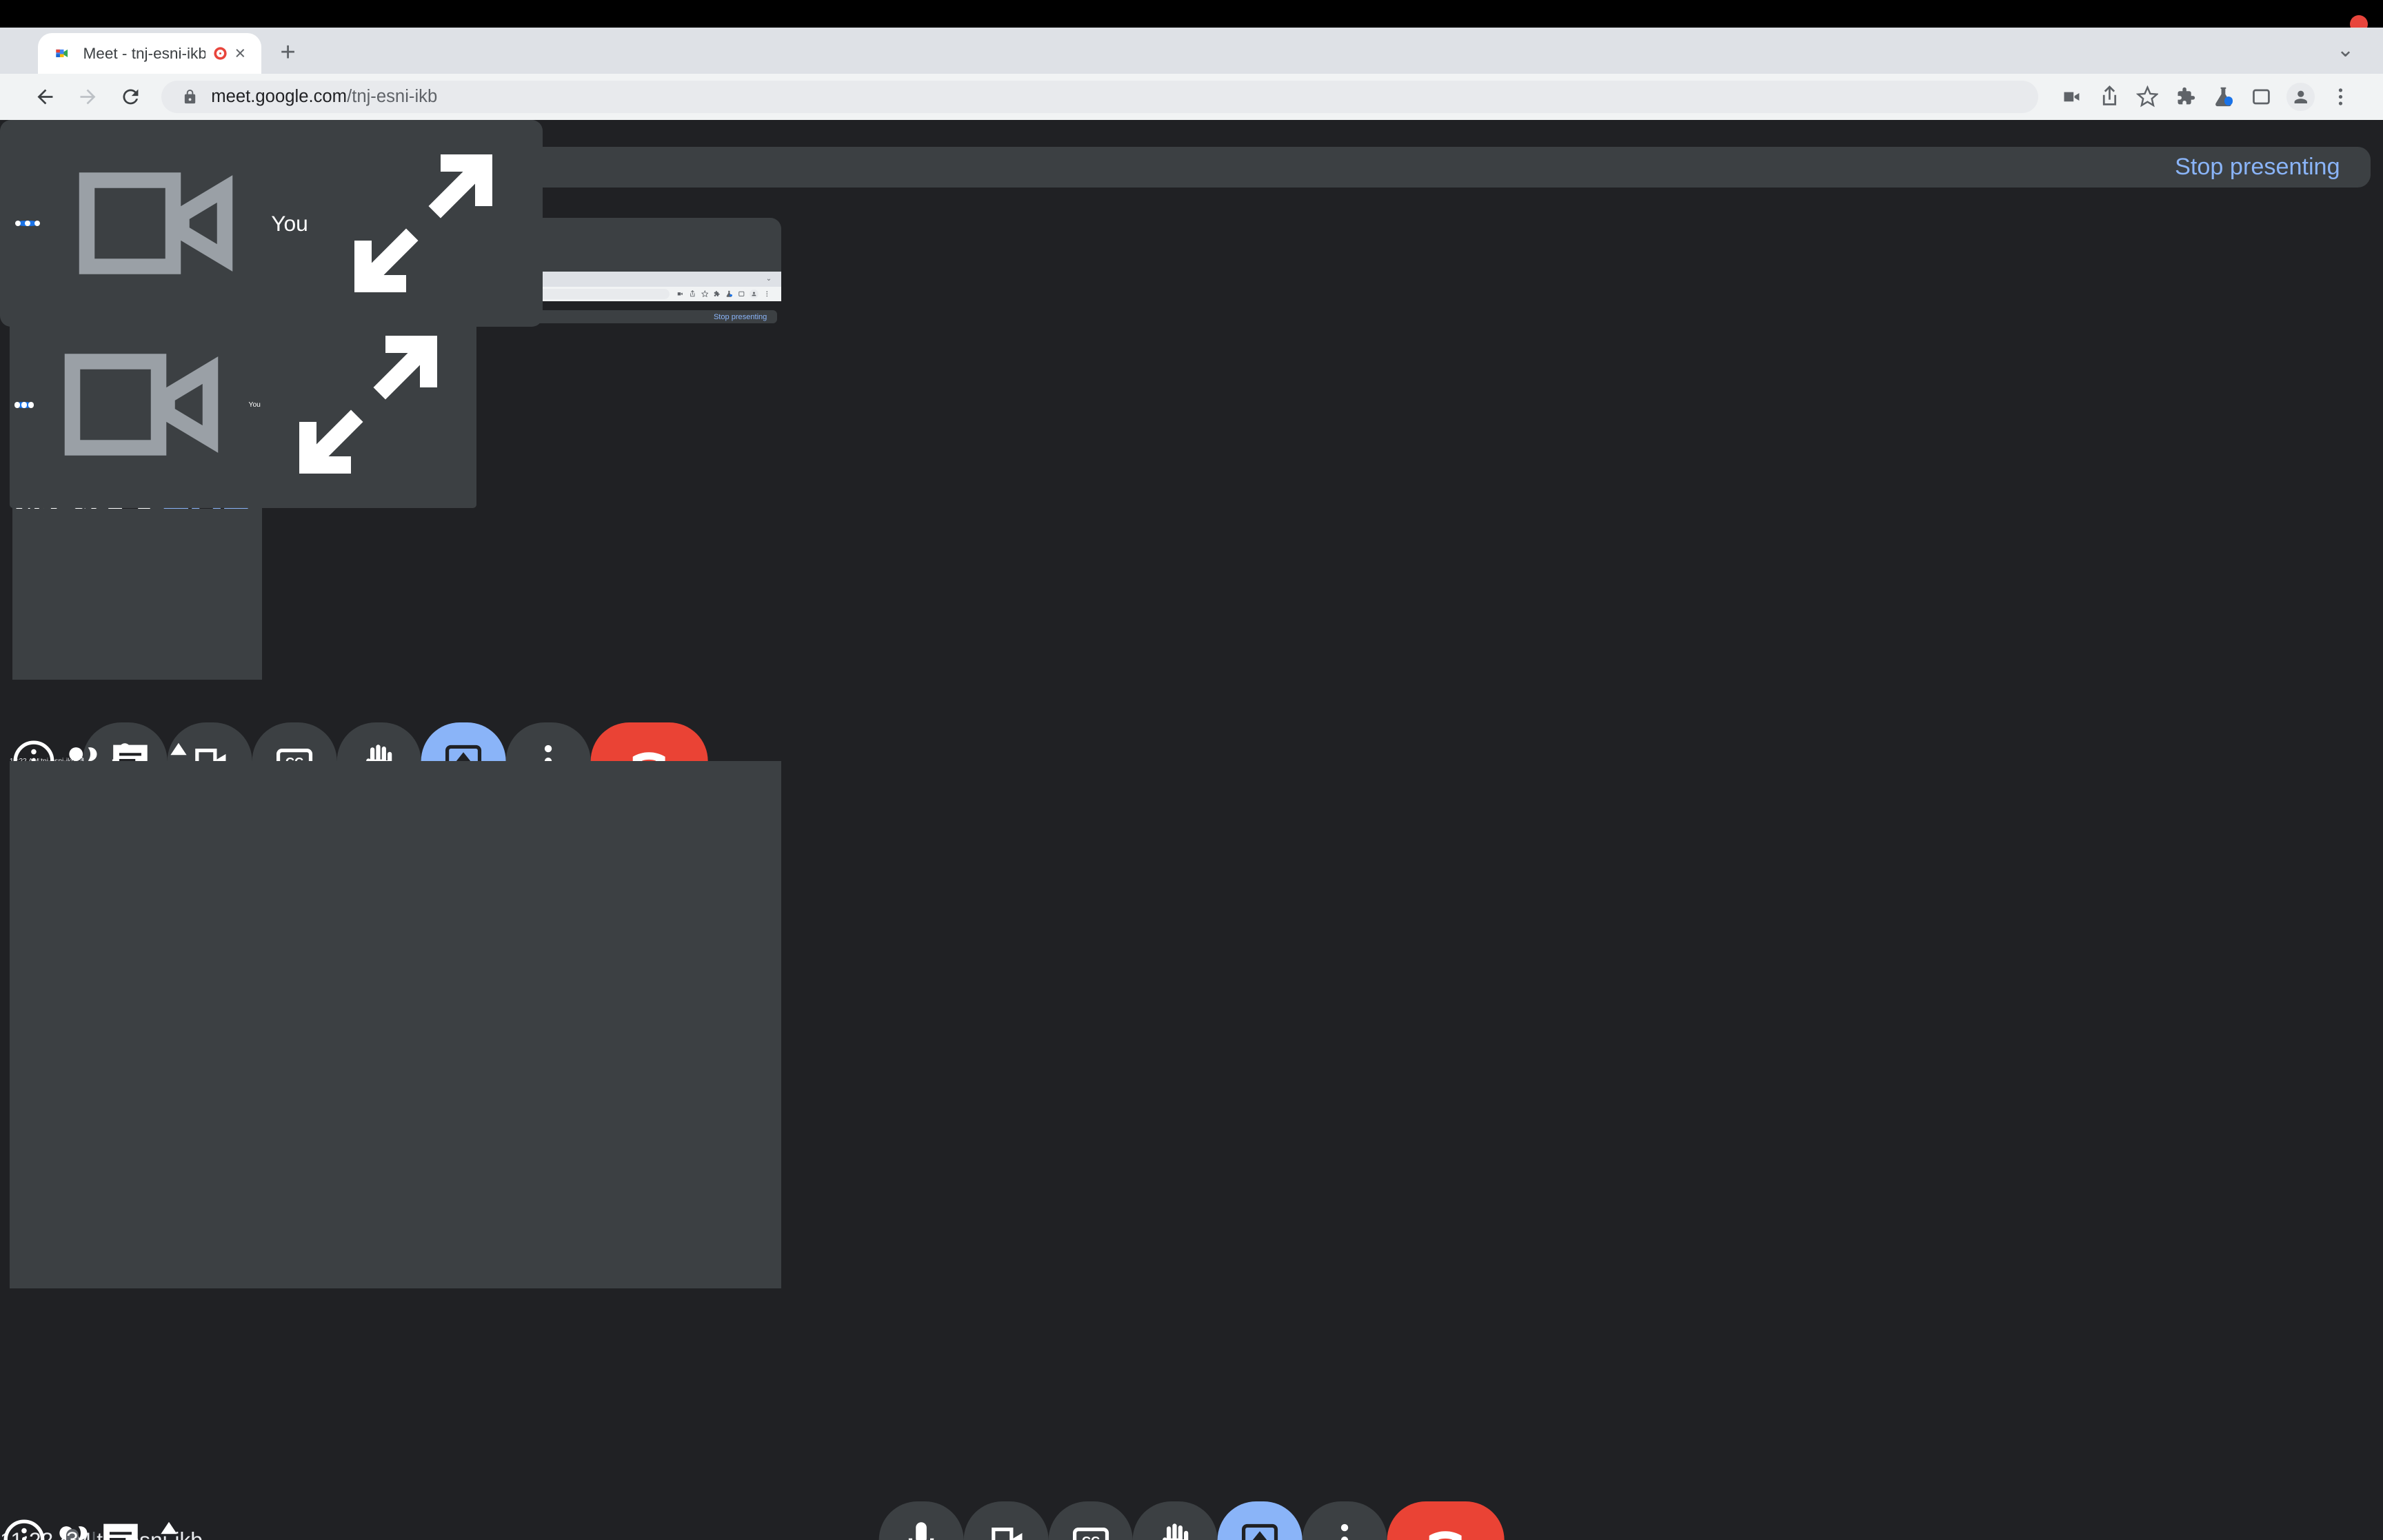 Image resolution: width=2383 pixels, height=1540 pixels. Describe the element at coordinates (144, 53) in the screenshot. I see `tab-title: Meet - tnj-esni-ikb` at that location.